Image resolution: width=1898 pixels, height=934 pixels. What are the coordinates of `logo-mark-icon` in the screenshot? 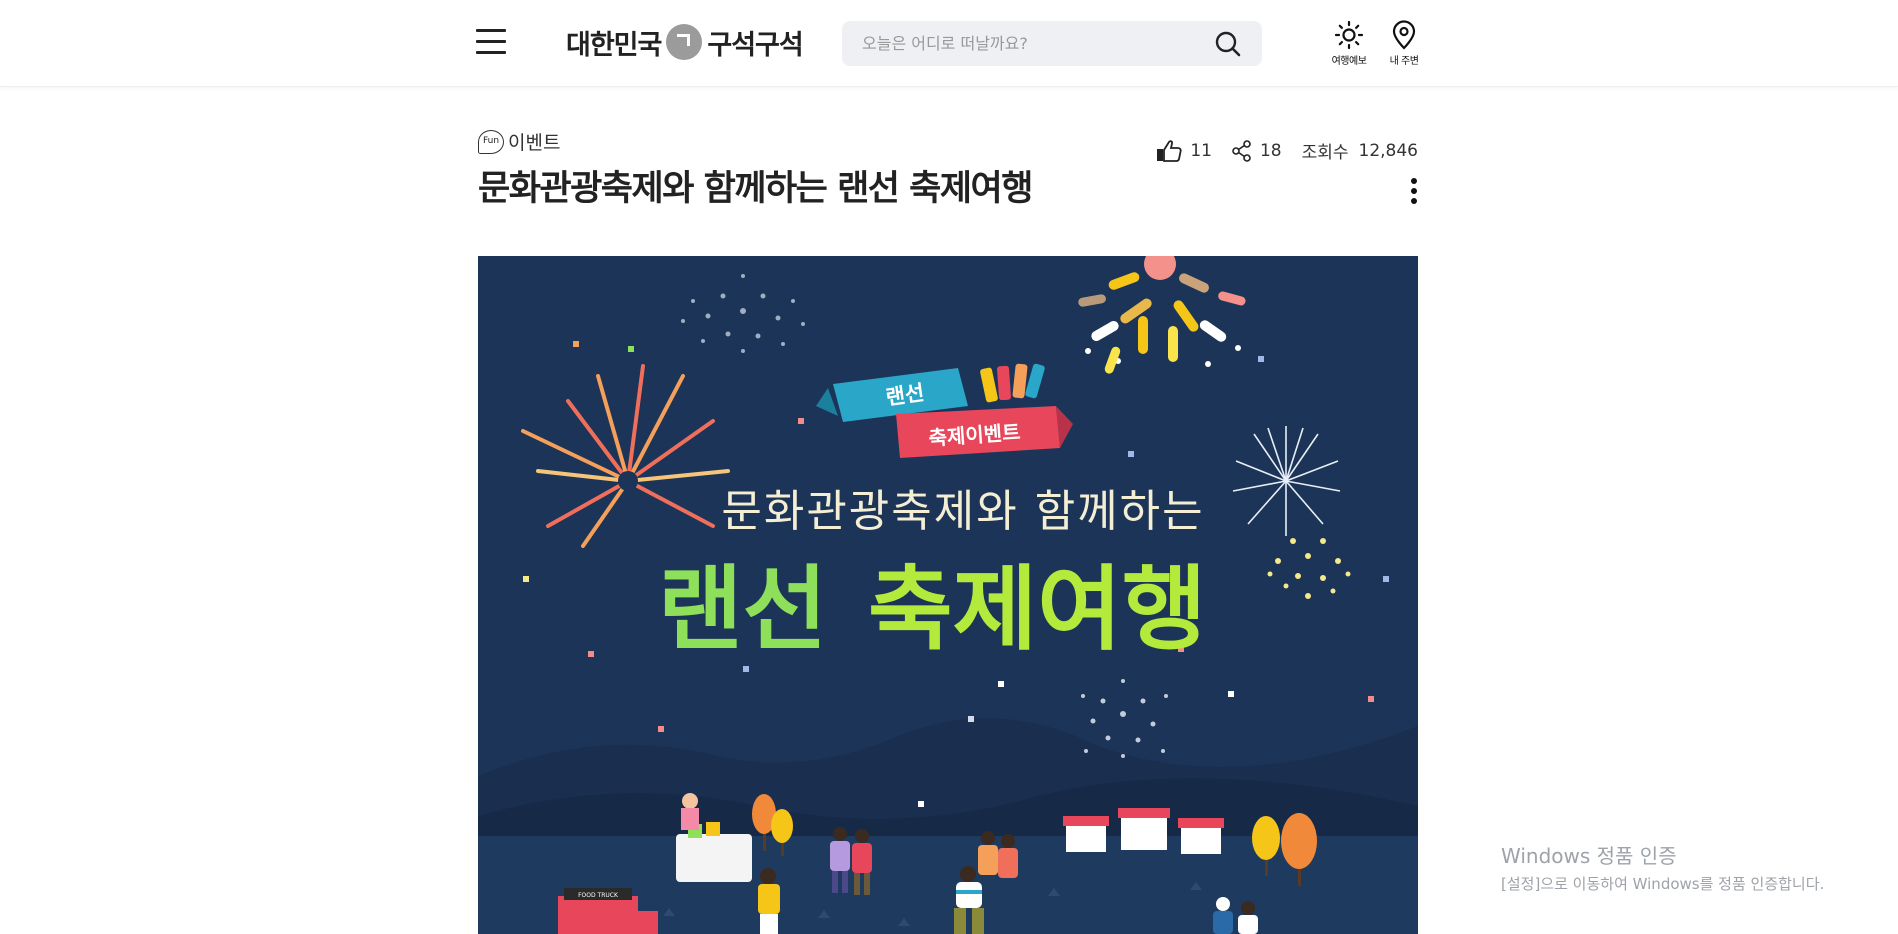 It's located at (684, 42).